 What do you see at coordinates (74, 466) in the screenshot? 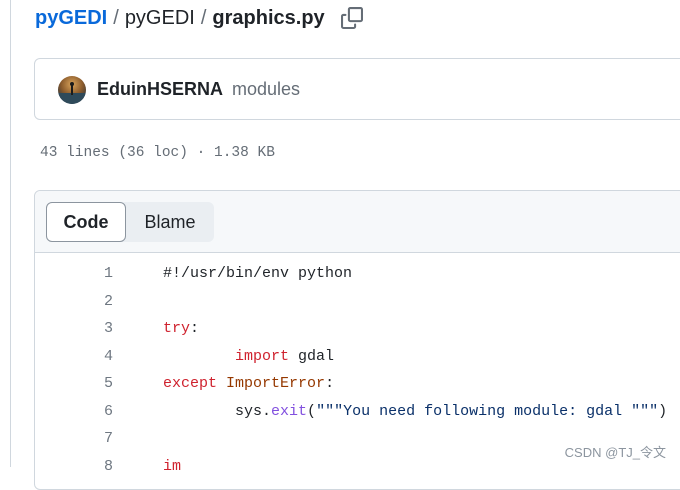
I see `line-number: 8` at bounding box center [74, 466].